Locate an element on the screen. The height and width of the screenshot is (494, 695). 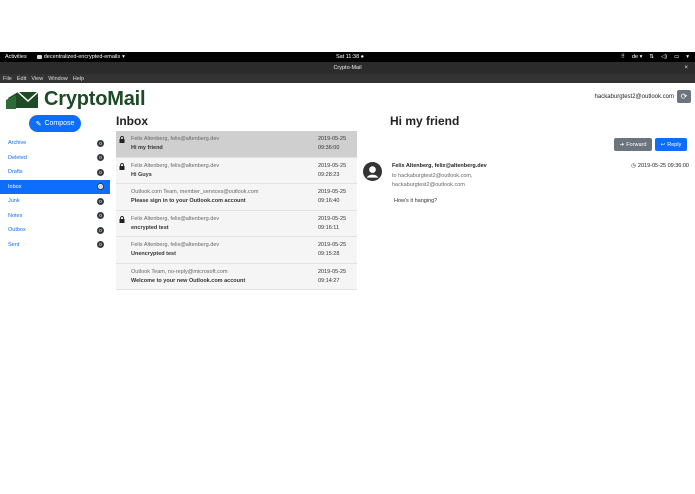
menu-edit: Edit is located at coordinates (21, 79).